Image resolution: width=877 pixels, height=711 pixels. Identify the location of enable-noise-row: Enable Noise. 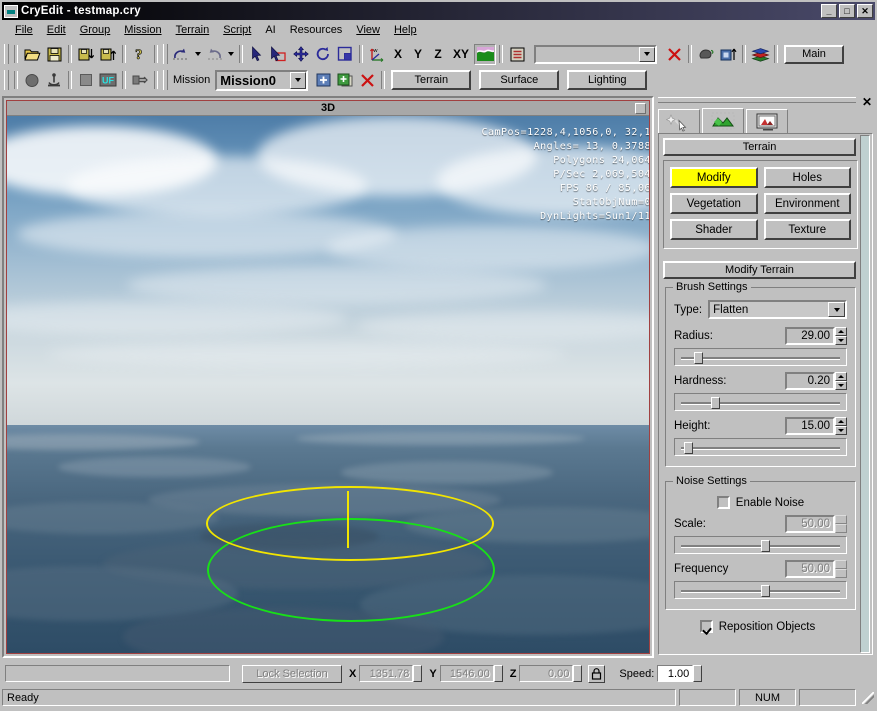
(760, 502).